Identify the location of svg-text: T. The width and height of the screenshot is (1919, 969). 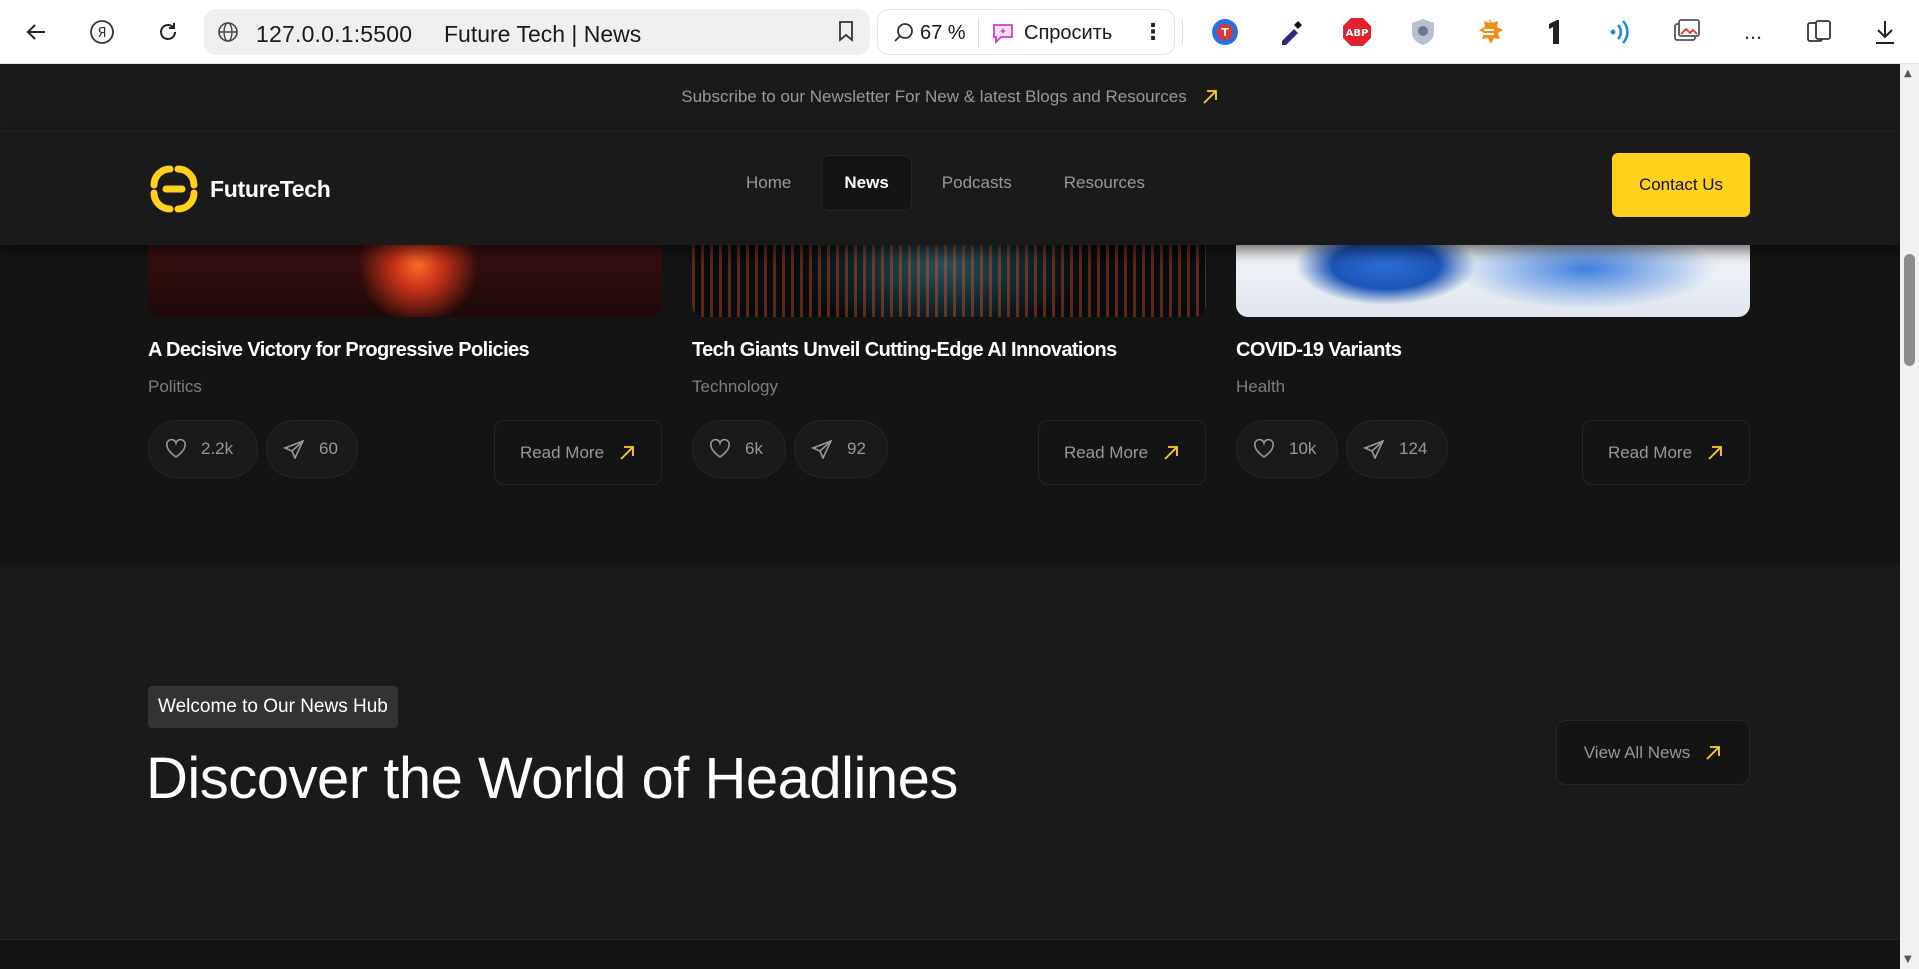
(1225, 32).